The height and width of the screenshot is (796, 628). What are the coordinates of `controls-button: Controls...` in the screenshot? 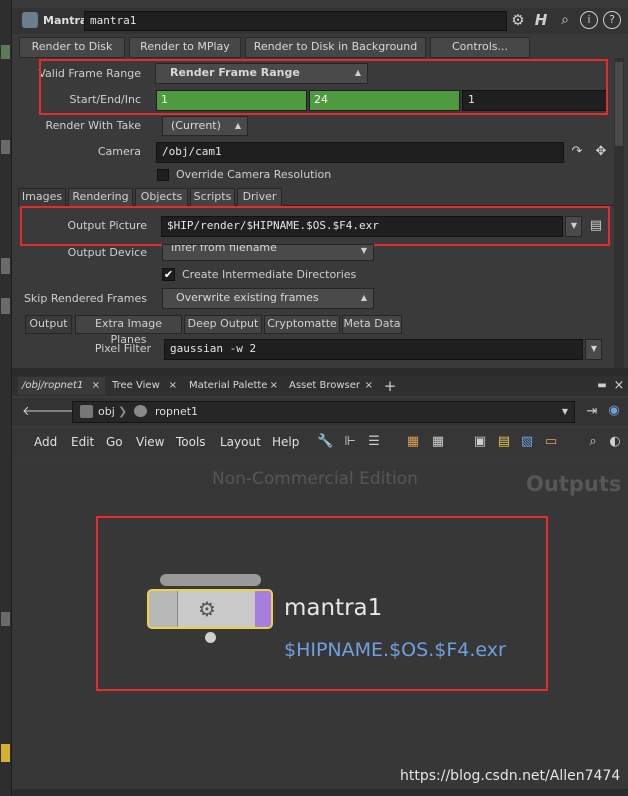 It's located at (480, 47).